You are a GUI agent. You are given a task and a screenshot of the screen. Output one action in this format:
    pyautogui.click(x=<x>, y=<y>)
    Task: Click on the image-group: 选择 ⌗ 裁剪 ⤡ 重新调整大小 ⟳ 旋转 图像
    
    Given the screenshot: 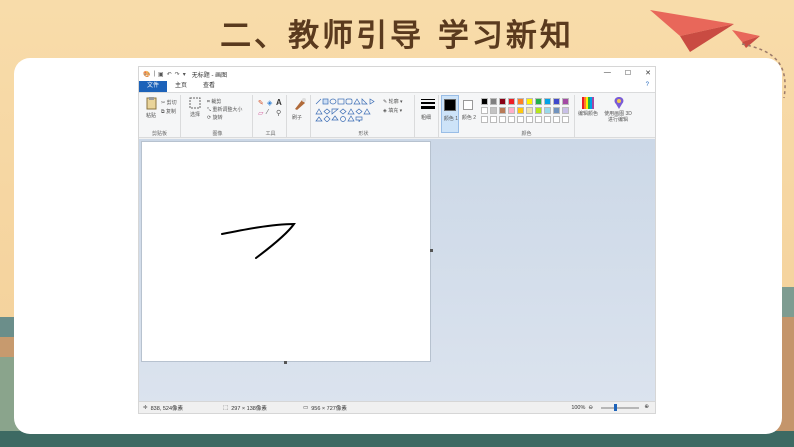 What is the action you would take?
    pyautogui.click(x=218, y=116)
    